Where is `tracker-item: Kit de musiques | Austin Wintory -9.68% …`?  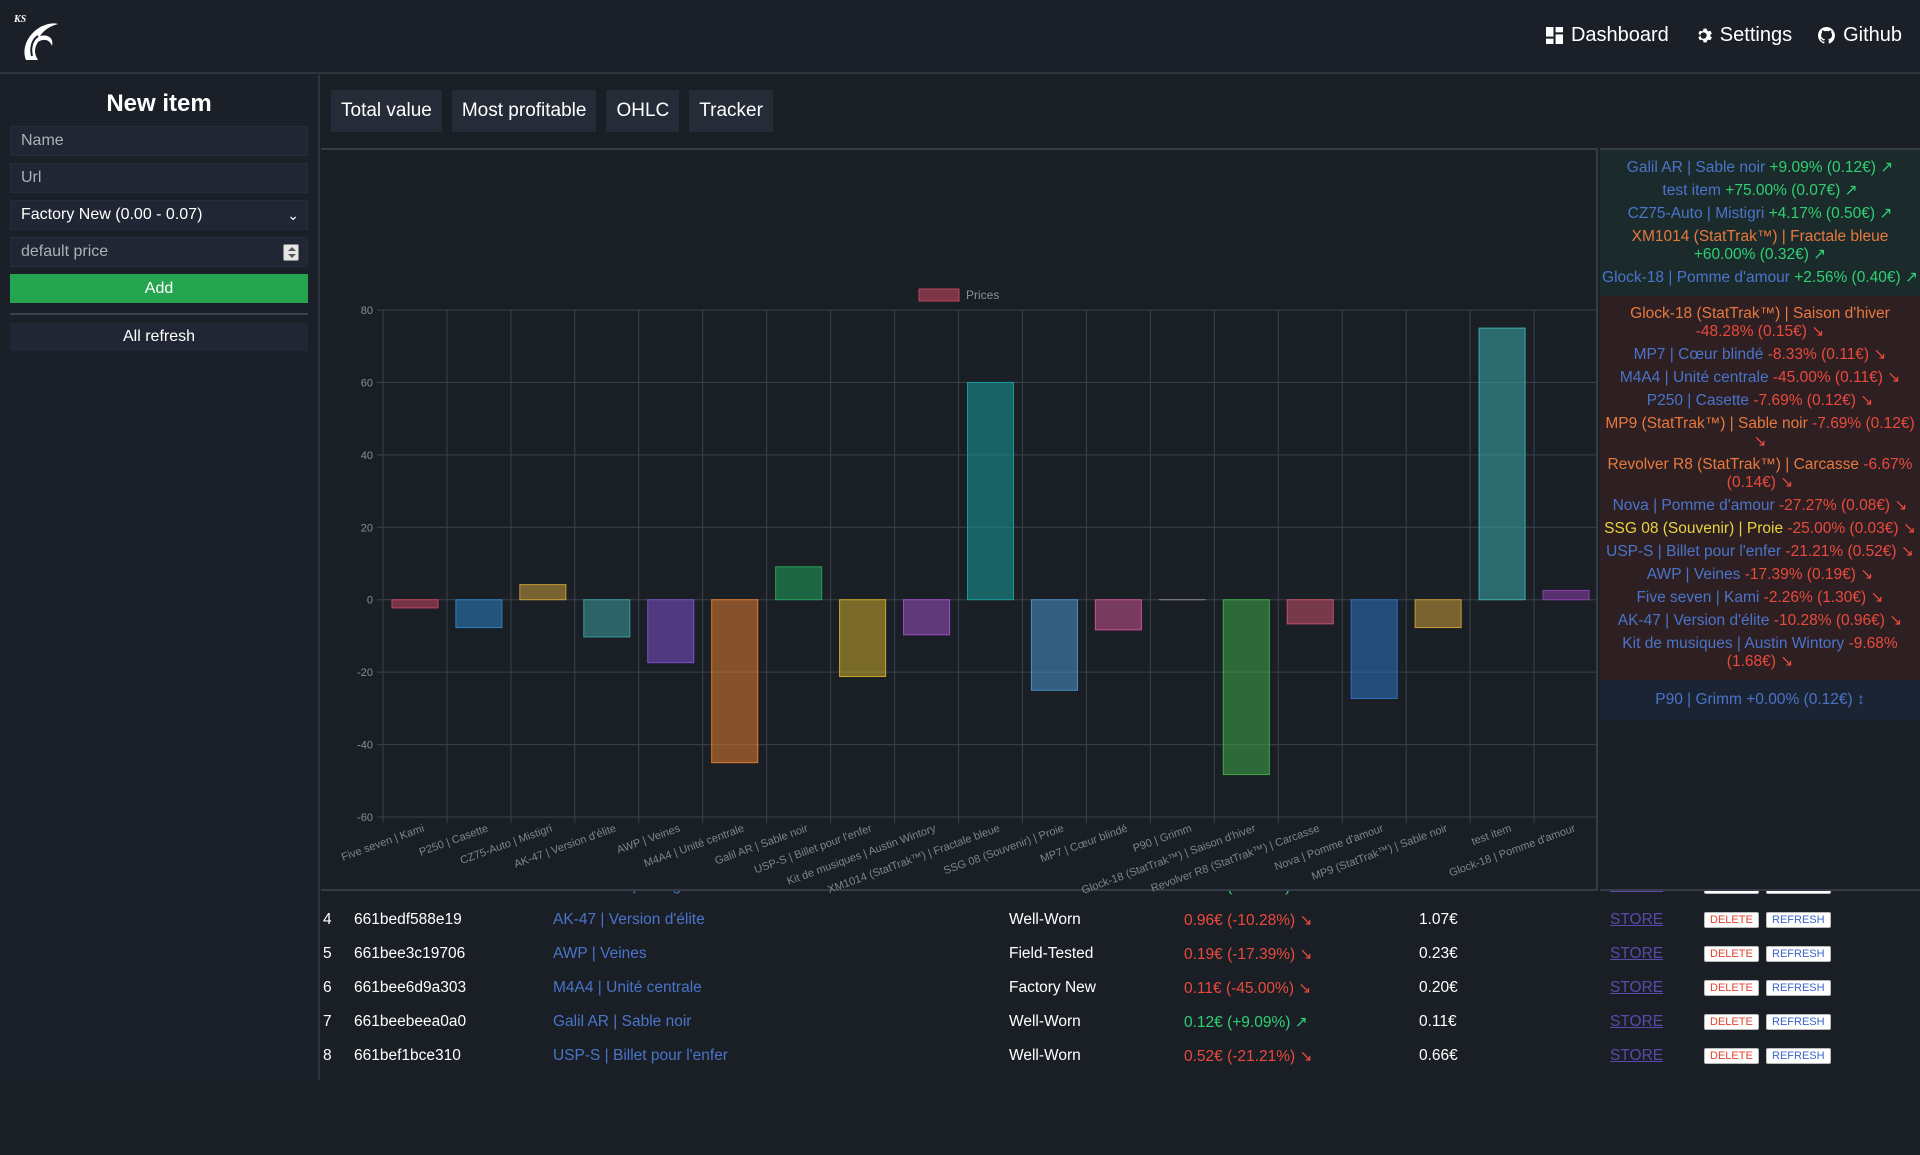
tracker-item: Kit de musiques | Austin Wintory -9.68% … is located at coordinates (1760, 653).